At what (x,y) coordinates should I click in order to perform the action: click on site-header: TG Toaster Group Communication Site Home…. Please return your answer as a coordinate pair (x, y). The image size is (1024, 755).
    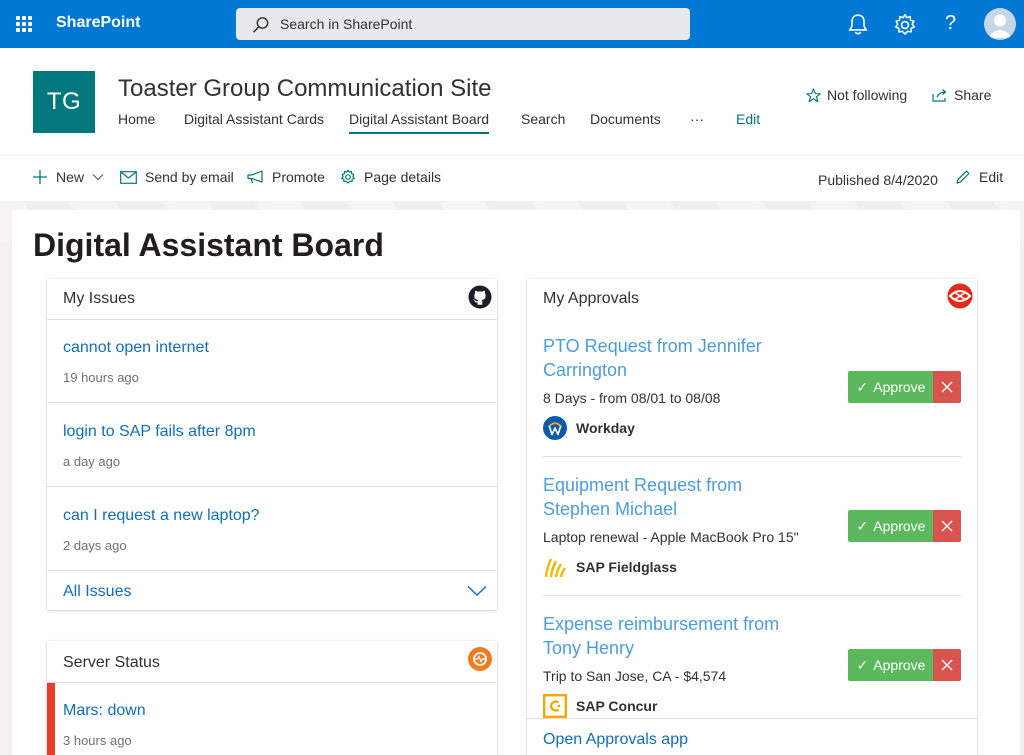
    Looking at the image, I should click on (512, 102).